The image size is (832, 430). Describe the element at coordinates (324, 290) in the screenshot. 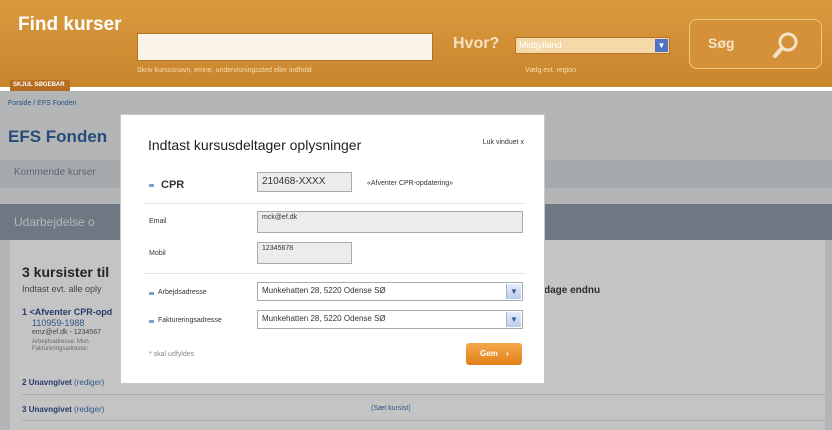

I see `work-address-value: Munkehatten 28, 5220 Odense SØ` at that location.